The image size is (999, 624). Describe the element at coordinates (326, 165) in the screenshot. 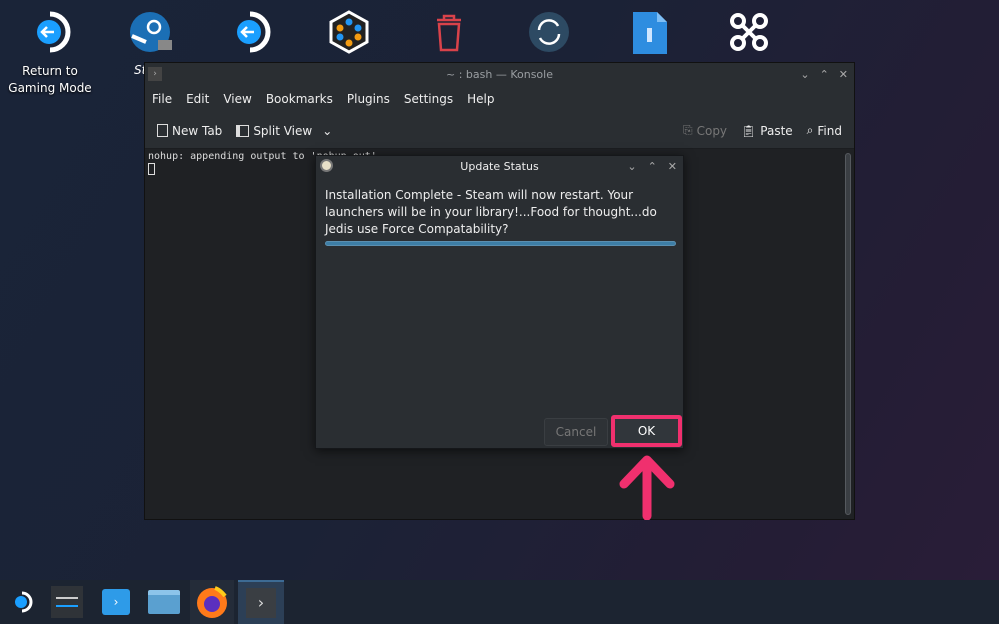

I see `alarm-clock-icon` at that location.